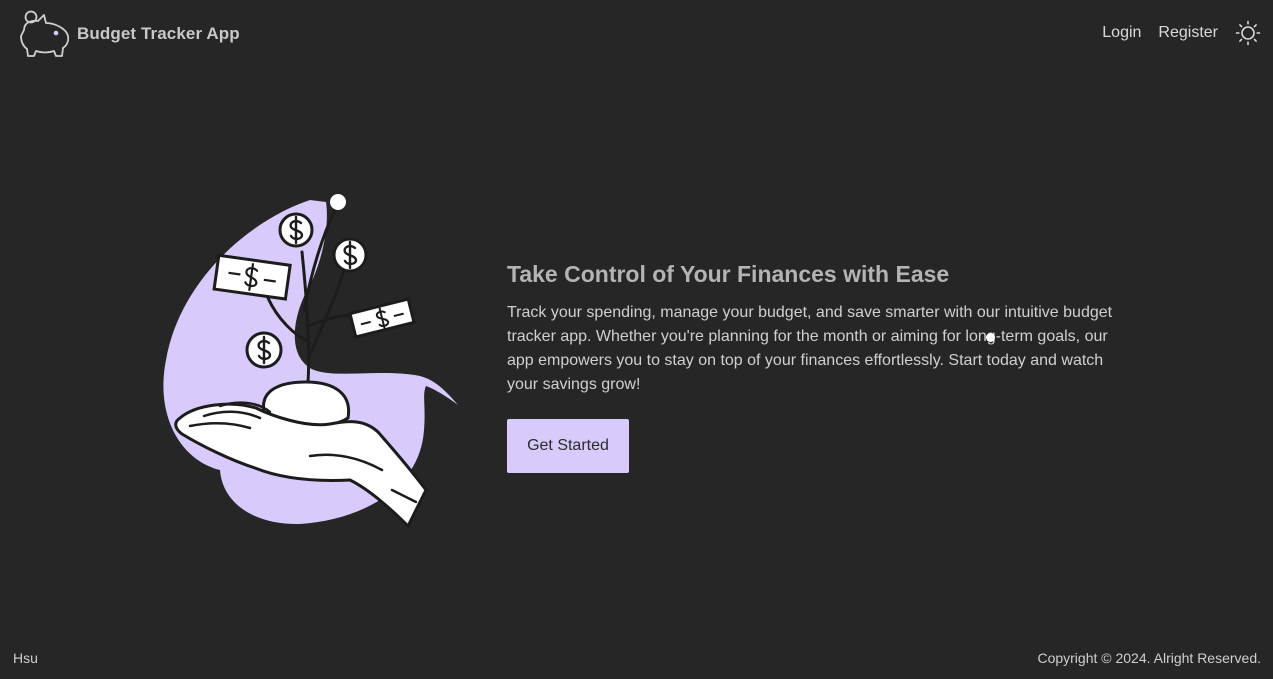 The height and width of the screenshot is (679, 1273). What do you see at coordinates (25, 658) in the screenshot?
I see `footer-author: Hsu` at bounding box center [25, 658].